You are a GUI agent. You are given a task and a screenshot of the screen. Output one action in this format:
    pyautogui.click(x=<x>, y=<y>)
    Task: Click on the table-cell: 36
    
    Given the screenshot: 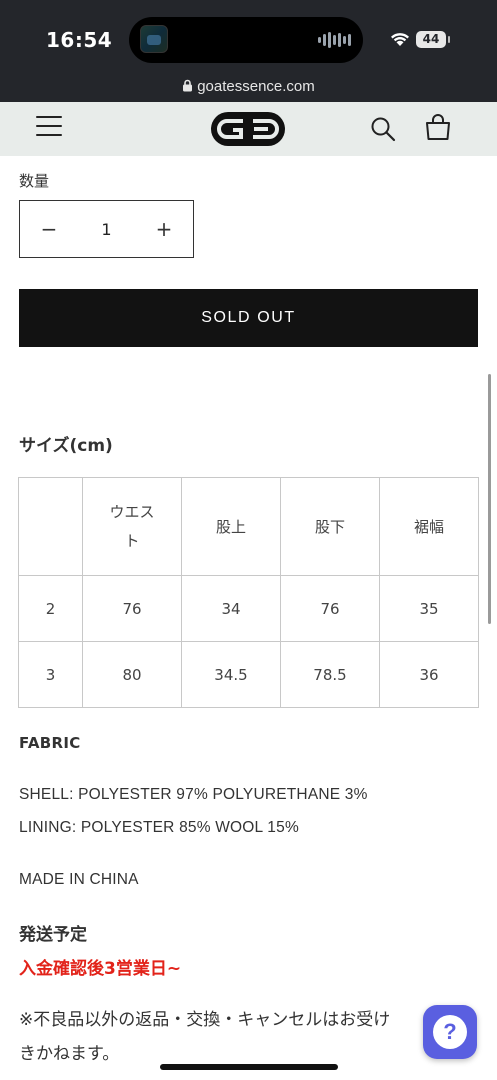 What is the action you would take?
    pyautogui.click(x=429, y=674)
    